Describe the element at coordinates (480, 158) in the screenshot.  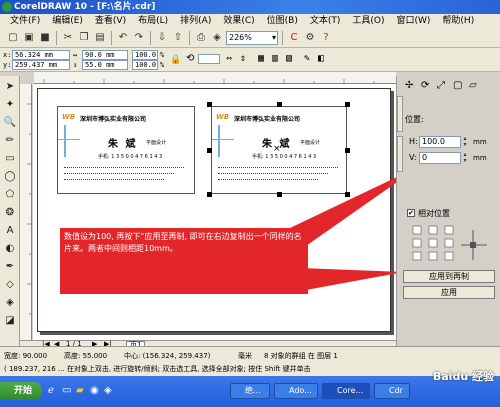
I see `vertical-unit: mm` at that location.